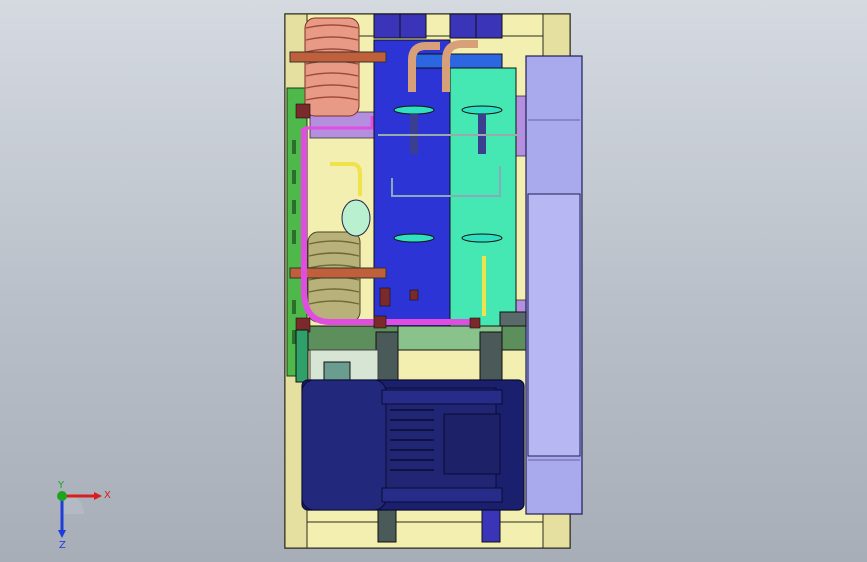 Image resolution: width=867 pixels, height=562 pixels. What do you see at coordinates (344, 445) in the screenshot?
I see `motor-endcap` at bounding box center [344, 445].